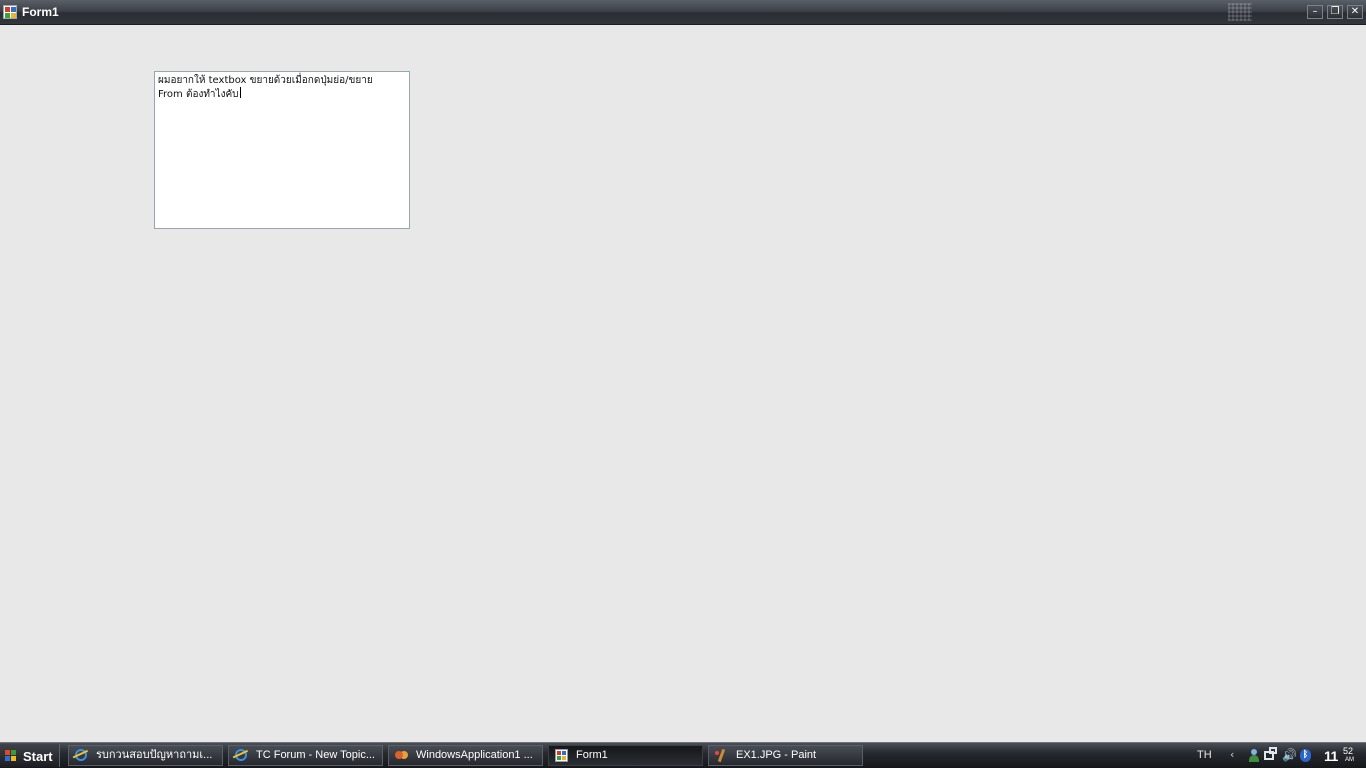 The image size is (1366, 768). What do you see at coordinates (1204, 755) in the screenshot?
I see `language-indicator: TH` at bounding box center [1204, 755].